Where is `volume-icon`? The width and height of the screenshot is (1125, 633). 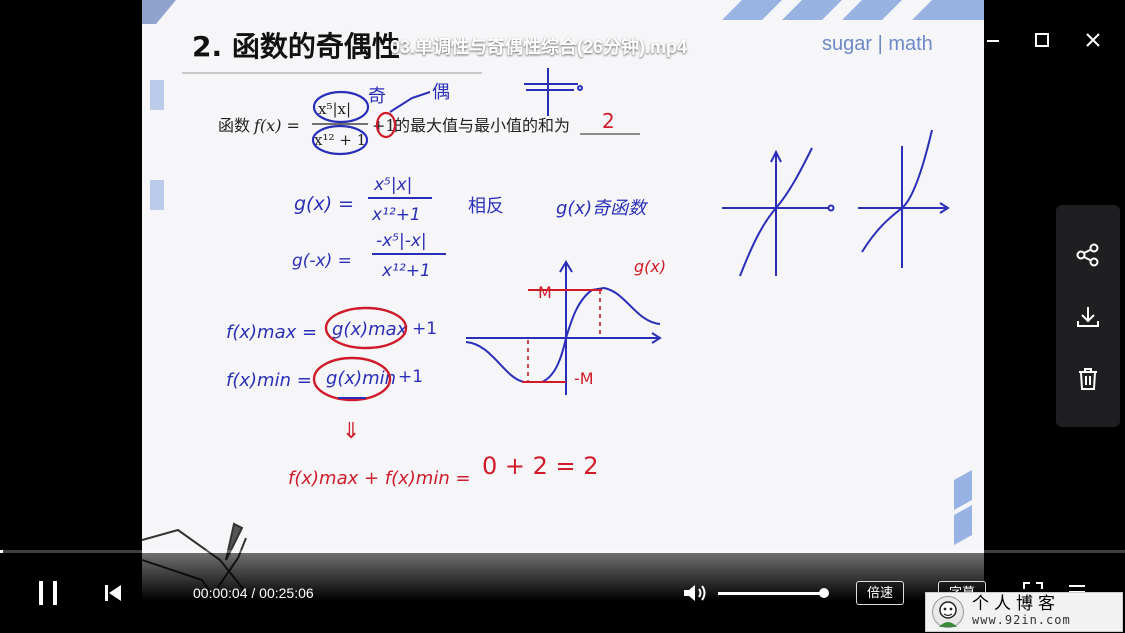 volume-icon is located at coordinates (695, 593).